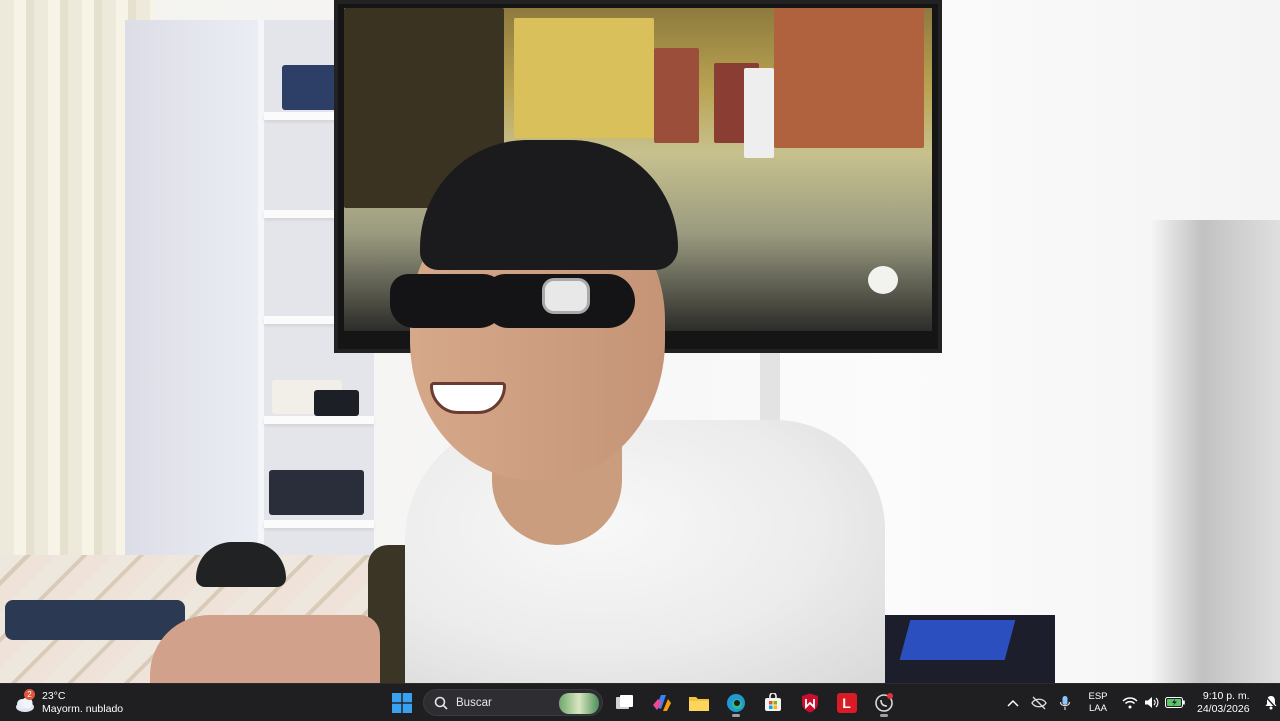 Image resolution: width=1280 pixels, height=721 pixels. I want to click on mcafee-button, so click(809, 702).